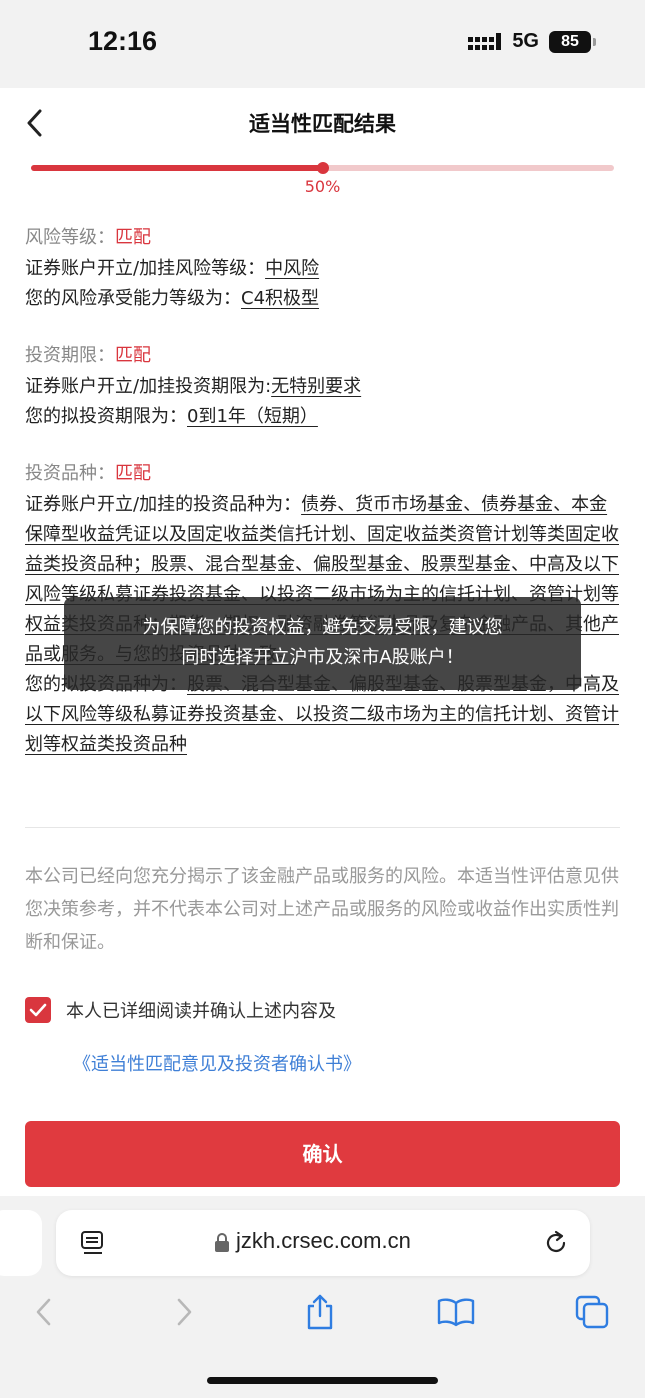  Describe the element at coordinates (322, 643) in the screenshot. I see `toast-message: 为保障您的投资权益，避免交易受限，建议您 同时选择开立沪市及深市A股账户！` at that location.